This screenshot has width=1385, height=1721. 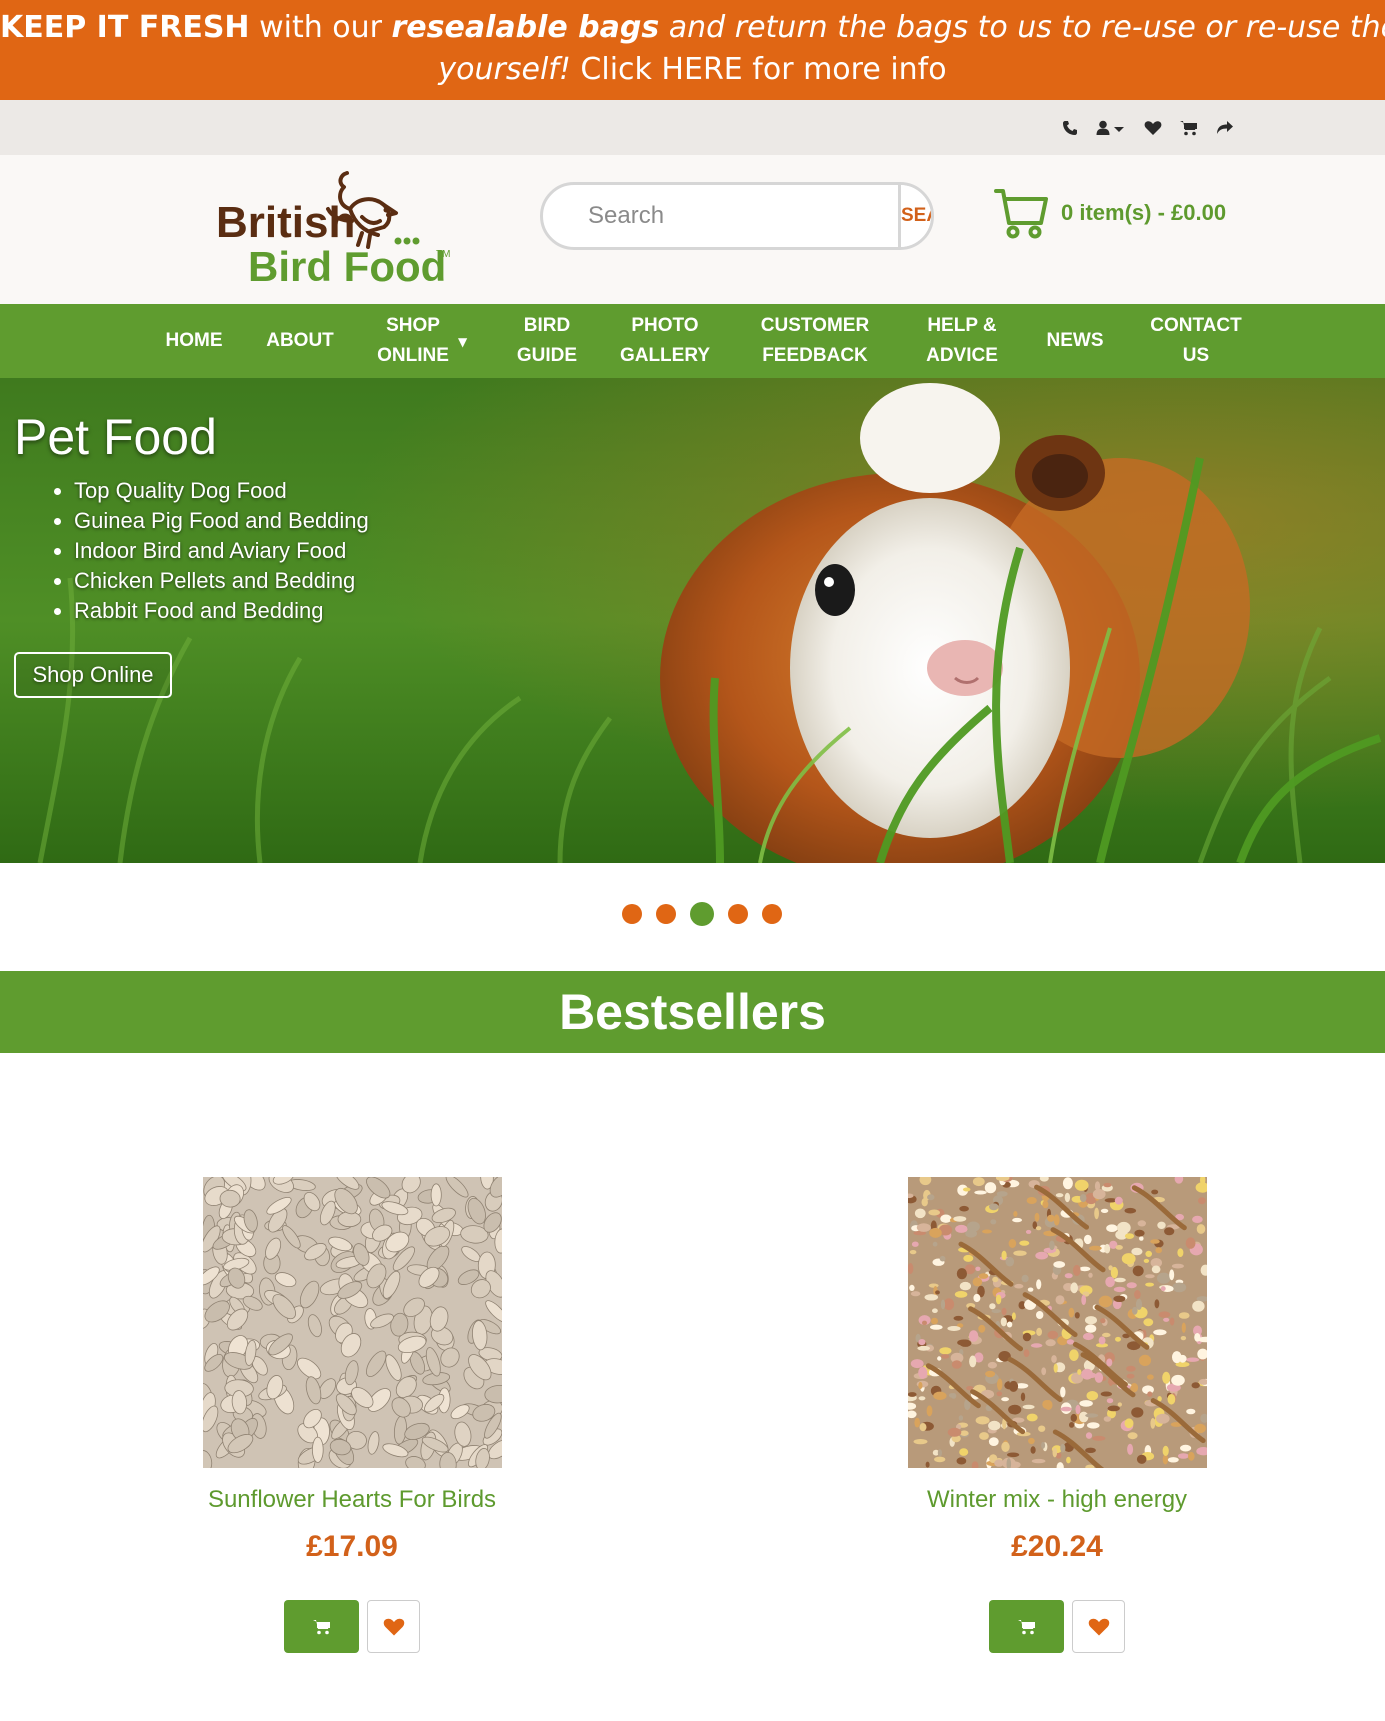 I want to click on product-card: Winter mix - high energy £20.24, so click(x=1057, y=1415).